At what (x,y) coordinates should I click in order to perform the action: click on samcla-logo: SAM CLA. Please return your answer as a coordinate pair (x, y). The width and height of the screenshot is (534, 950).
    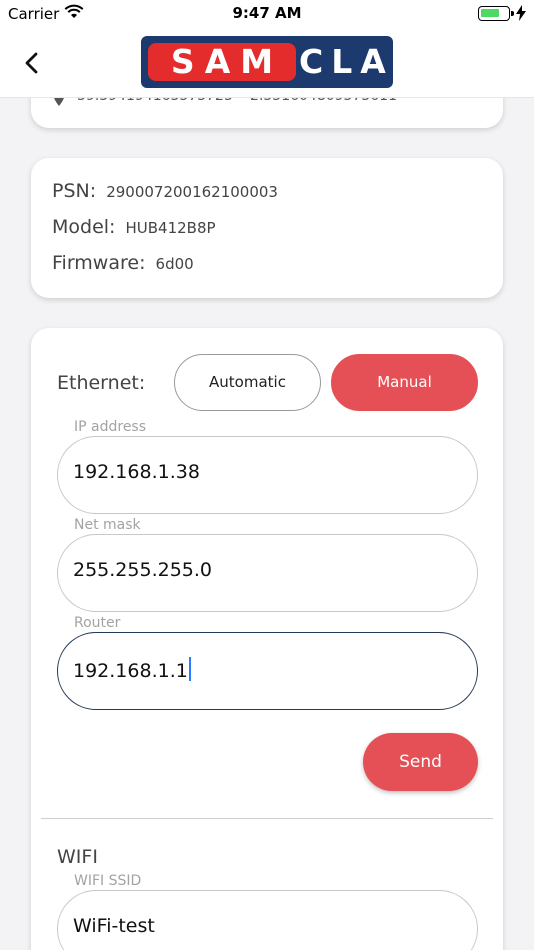
    Looking at the image, I should click on (267, 62).